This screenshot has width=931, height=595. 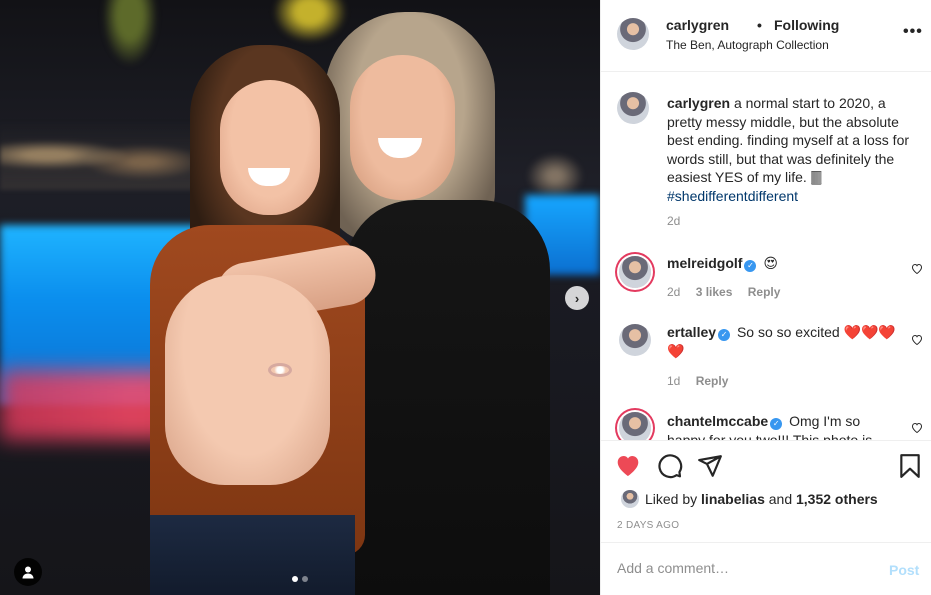 What do you see at coordinates (295, 579) in the screenshot?
I see `carousel-dot-active` at bounding box center [295, 579].